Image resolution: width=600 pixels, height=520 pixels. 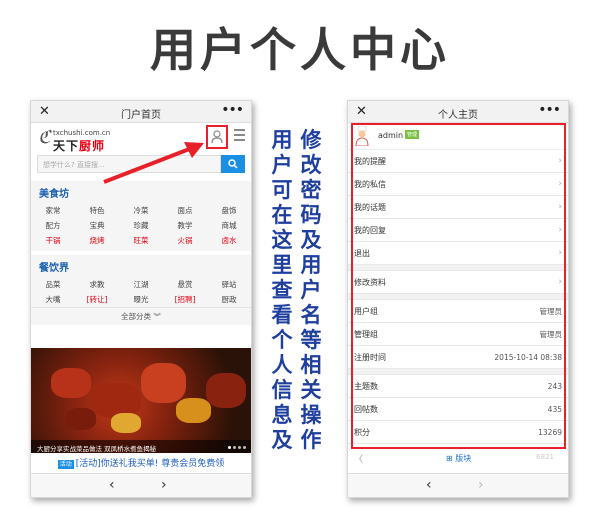 What do you see at coordinates (65, 464) in the screenshot?
I see `promo-tag: 活动` at bounding box center [65, 464].